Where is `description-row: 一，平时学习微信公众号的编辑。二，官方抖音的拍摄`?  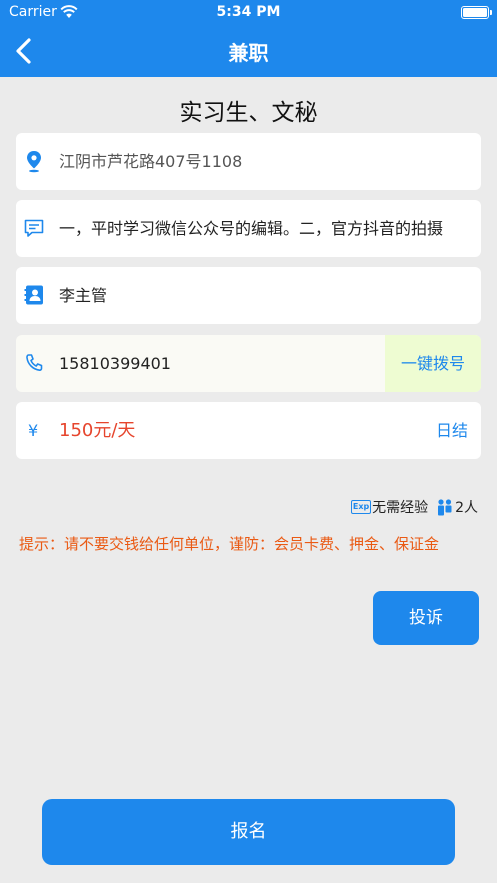
description-row: 一，平时学习微信公众号的编辑。二，官方抖音的拍摄 is located at coordinates (248, 228).